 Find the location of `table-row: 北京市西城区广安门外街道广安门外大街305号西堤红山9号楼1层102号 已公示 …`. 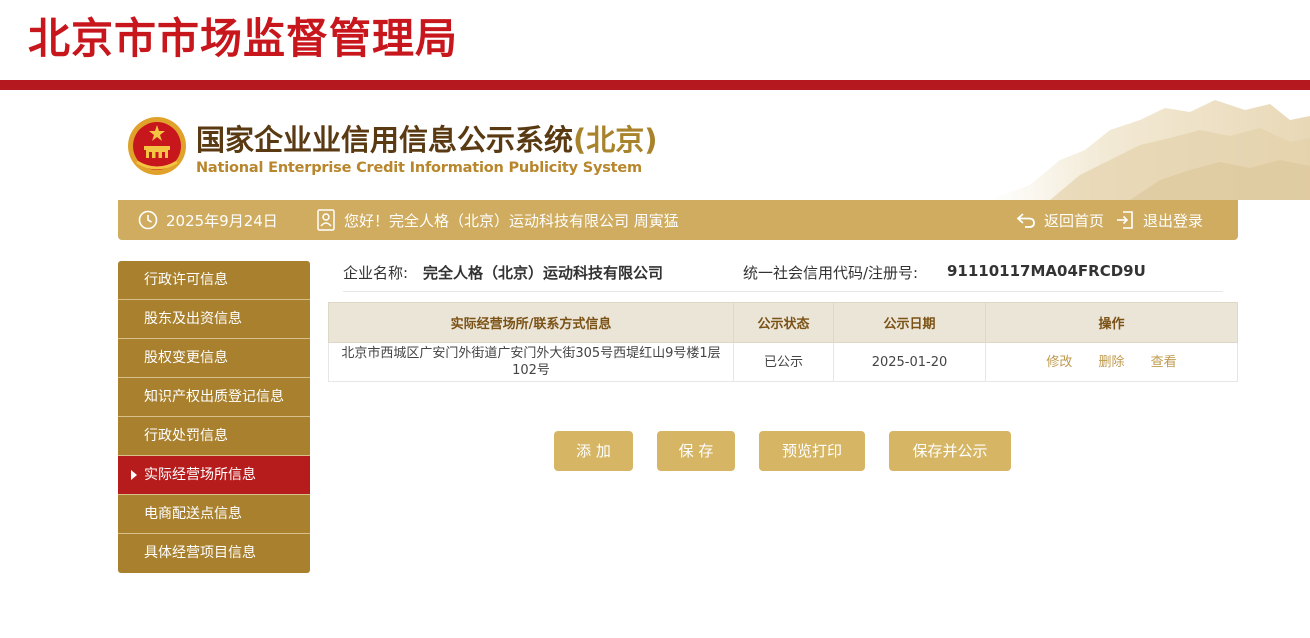

table-row: 北京市西城区广安门外街道广安门外大街305号西堤红山9号楼1层102号 已公示 … is located at coordinates (783, 362).